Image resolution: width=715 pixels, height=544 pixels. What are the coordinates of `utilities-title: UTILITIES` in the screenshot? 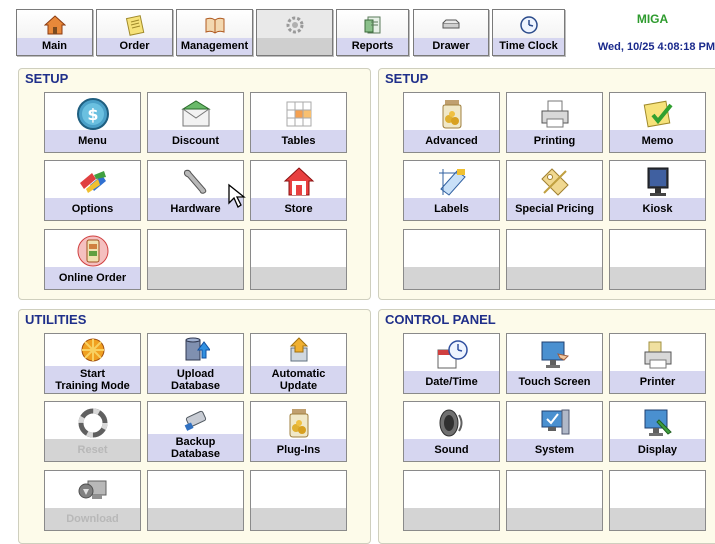 It's located at (56, 319).